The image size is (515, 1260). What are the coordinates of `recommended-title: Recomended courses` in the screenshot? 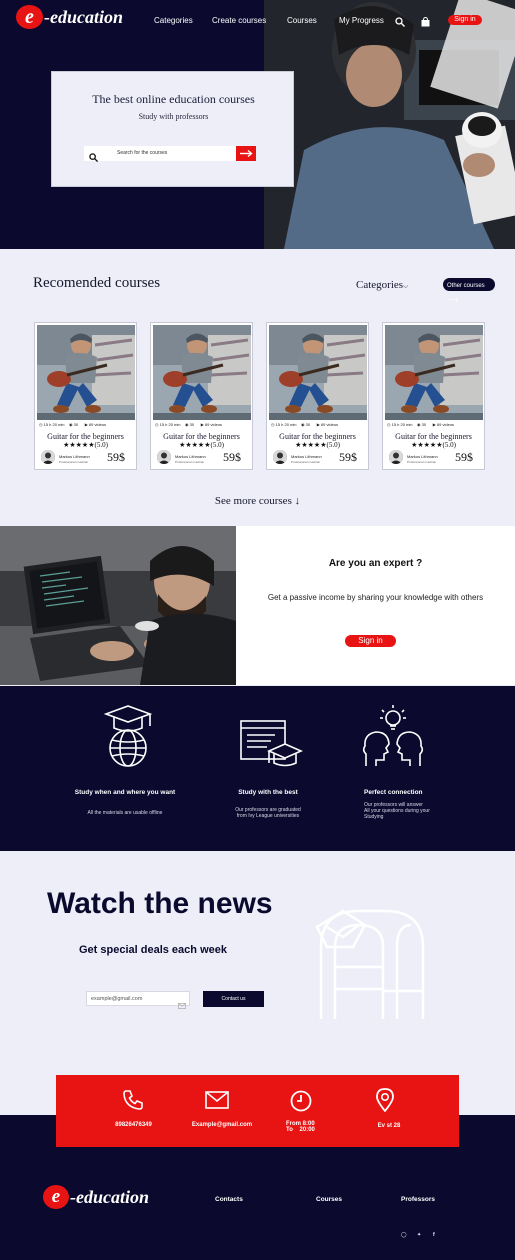 It's located at (97, 283).